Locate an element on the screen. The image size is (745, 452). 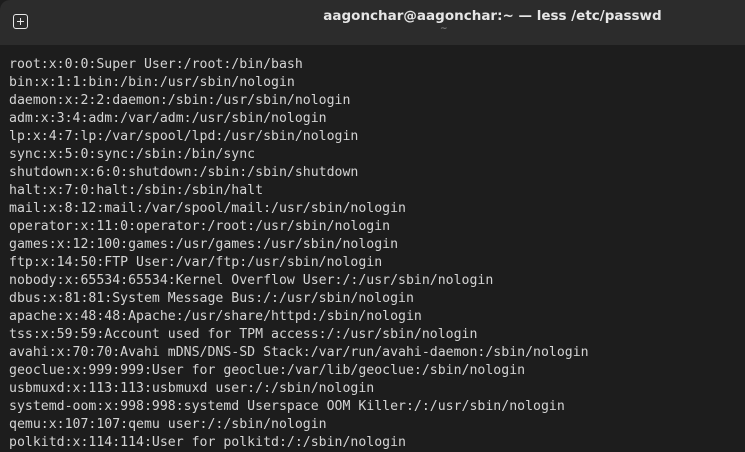
terminal-line: adm:x:3:4:adm:/var/adm:/usr/sbin/nologin is located at coordinates (168, 118).